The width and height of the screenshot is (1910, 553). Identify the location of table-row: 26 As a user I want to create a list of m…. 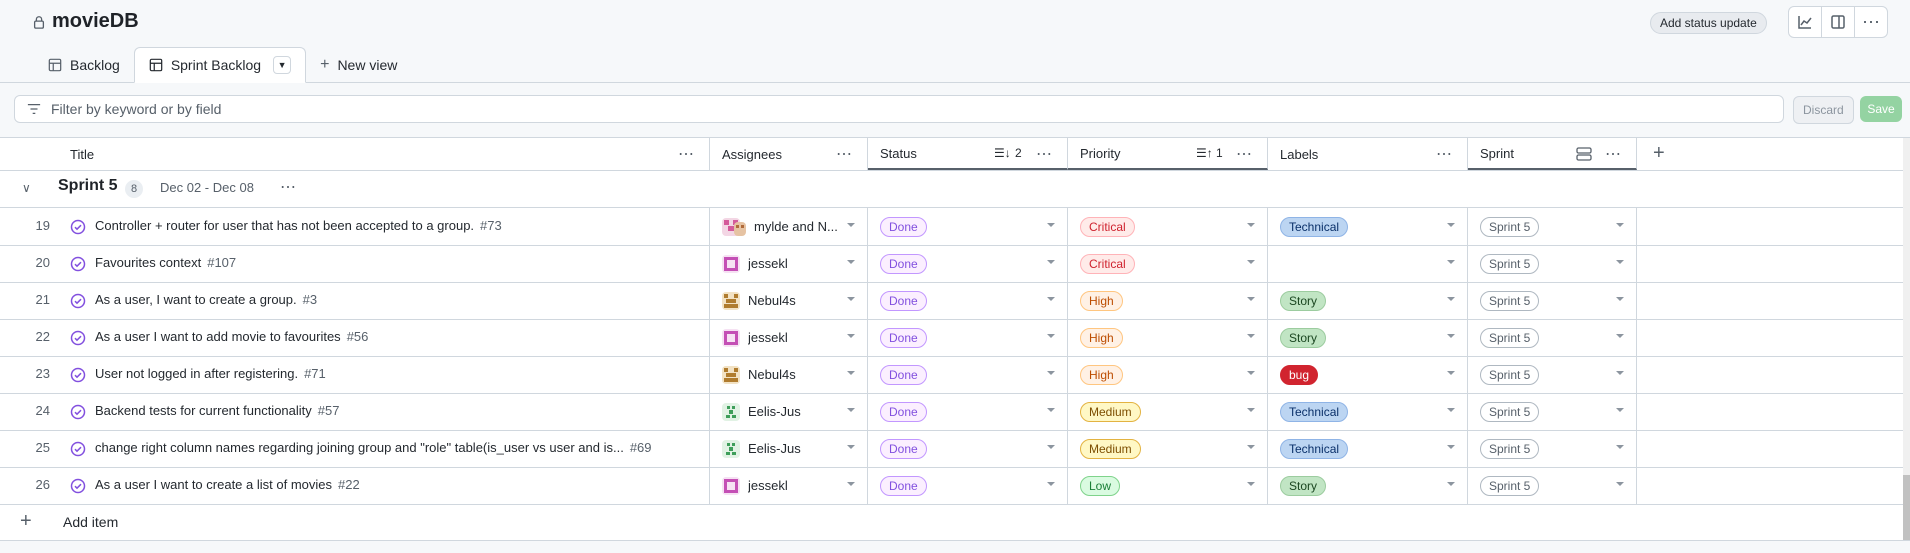
(951, 486).